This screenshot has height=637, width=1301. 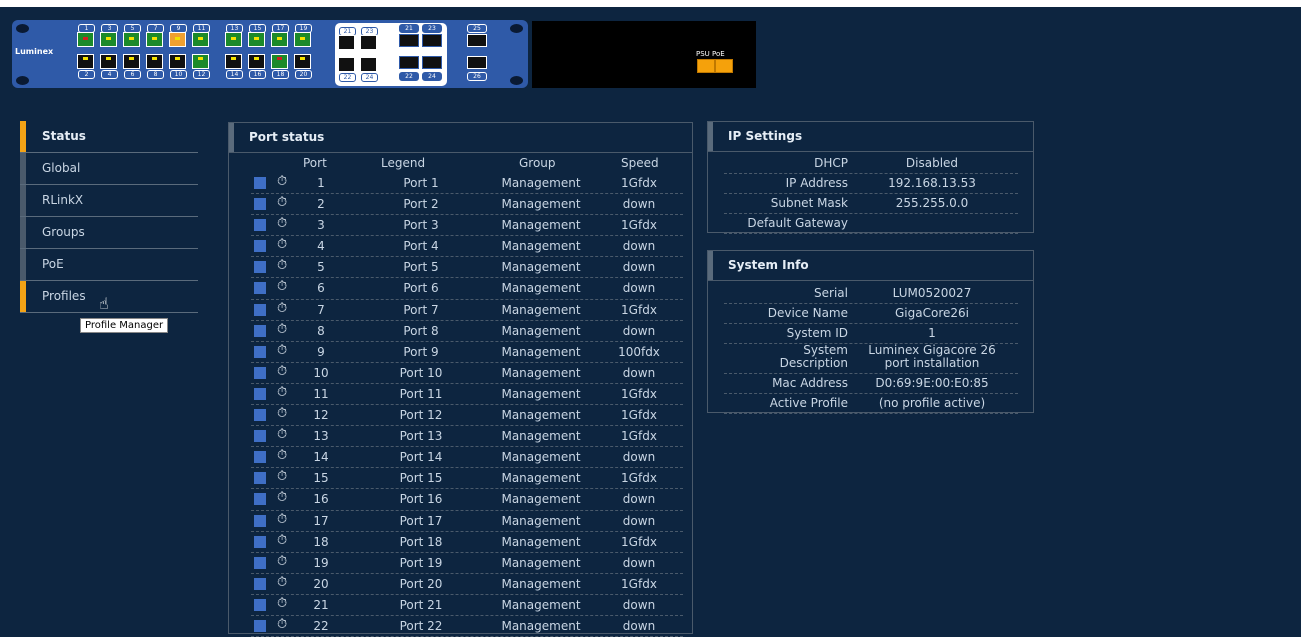 I want to click on sfp-port-26: 26, so click(x=477, y=70).